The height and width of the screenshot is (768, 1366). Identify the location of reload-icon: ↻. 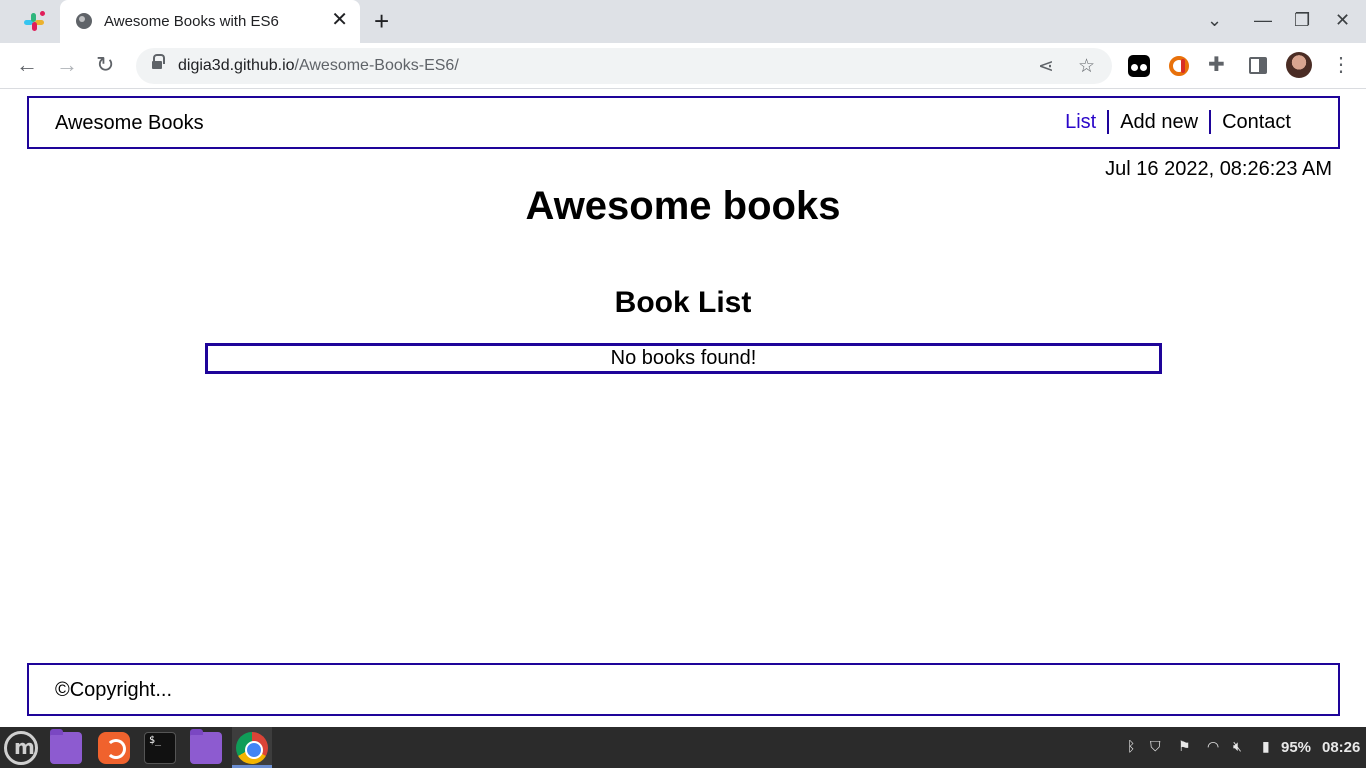
(105, 65).